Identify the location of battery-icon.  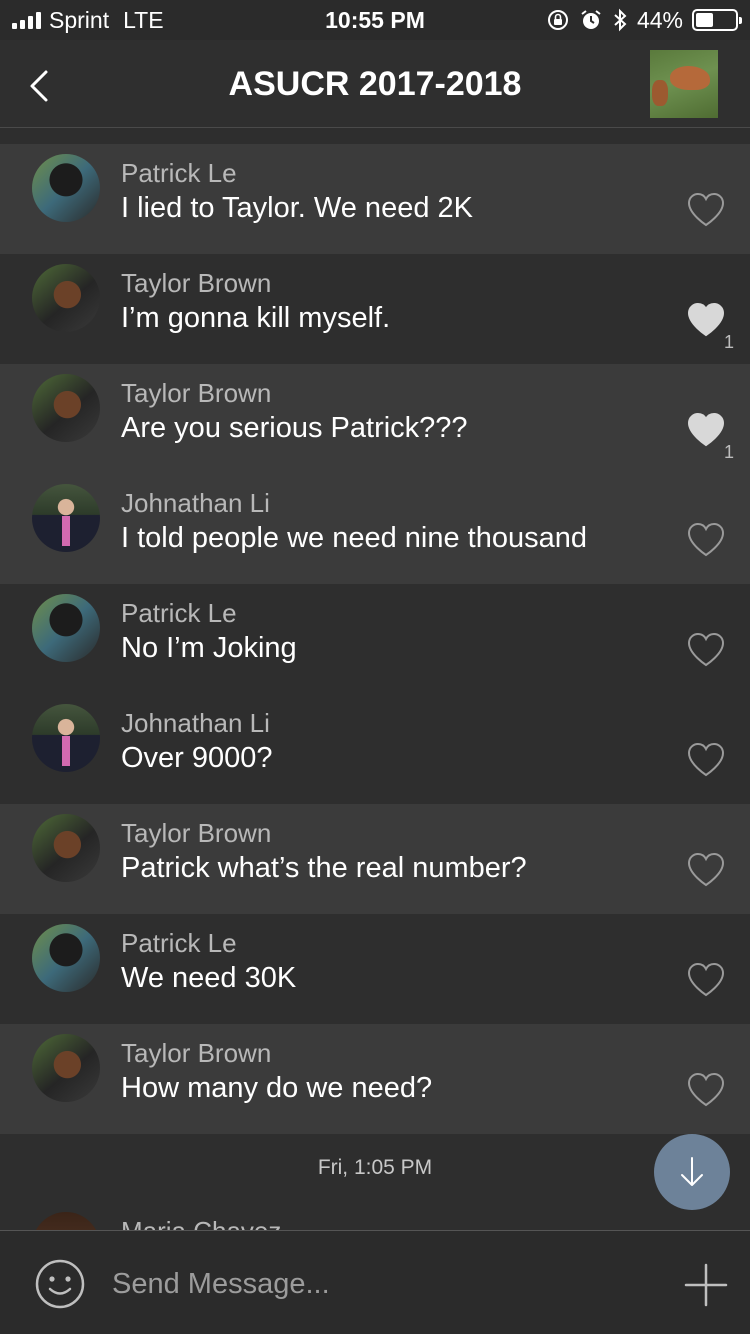
(717, 20).